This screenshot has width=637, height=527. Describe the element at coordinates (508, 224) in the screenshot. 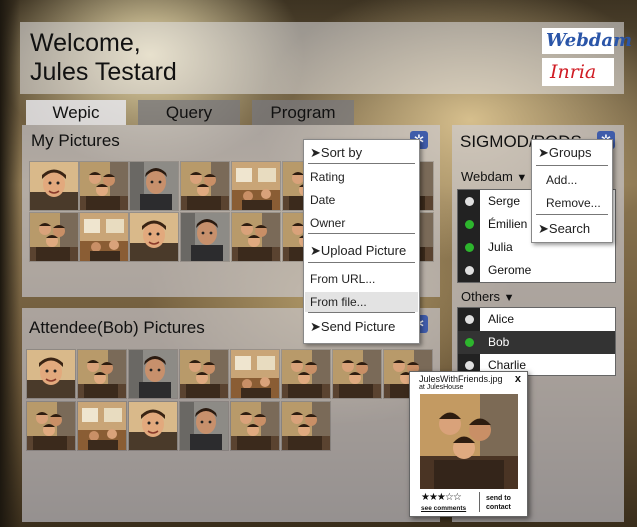

I see `member-name: Émilien` at that location.